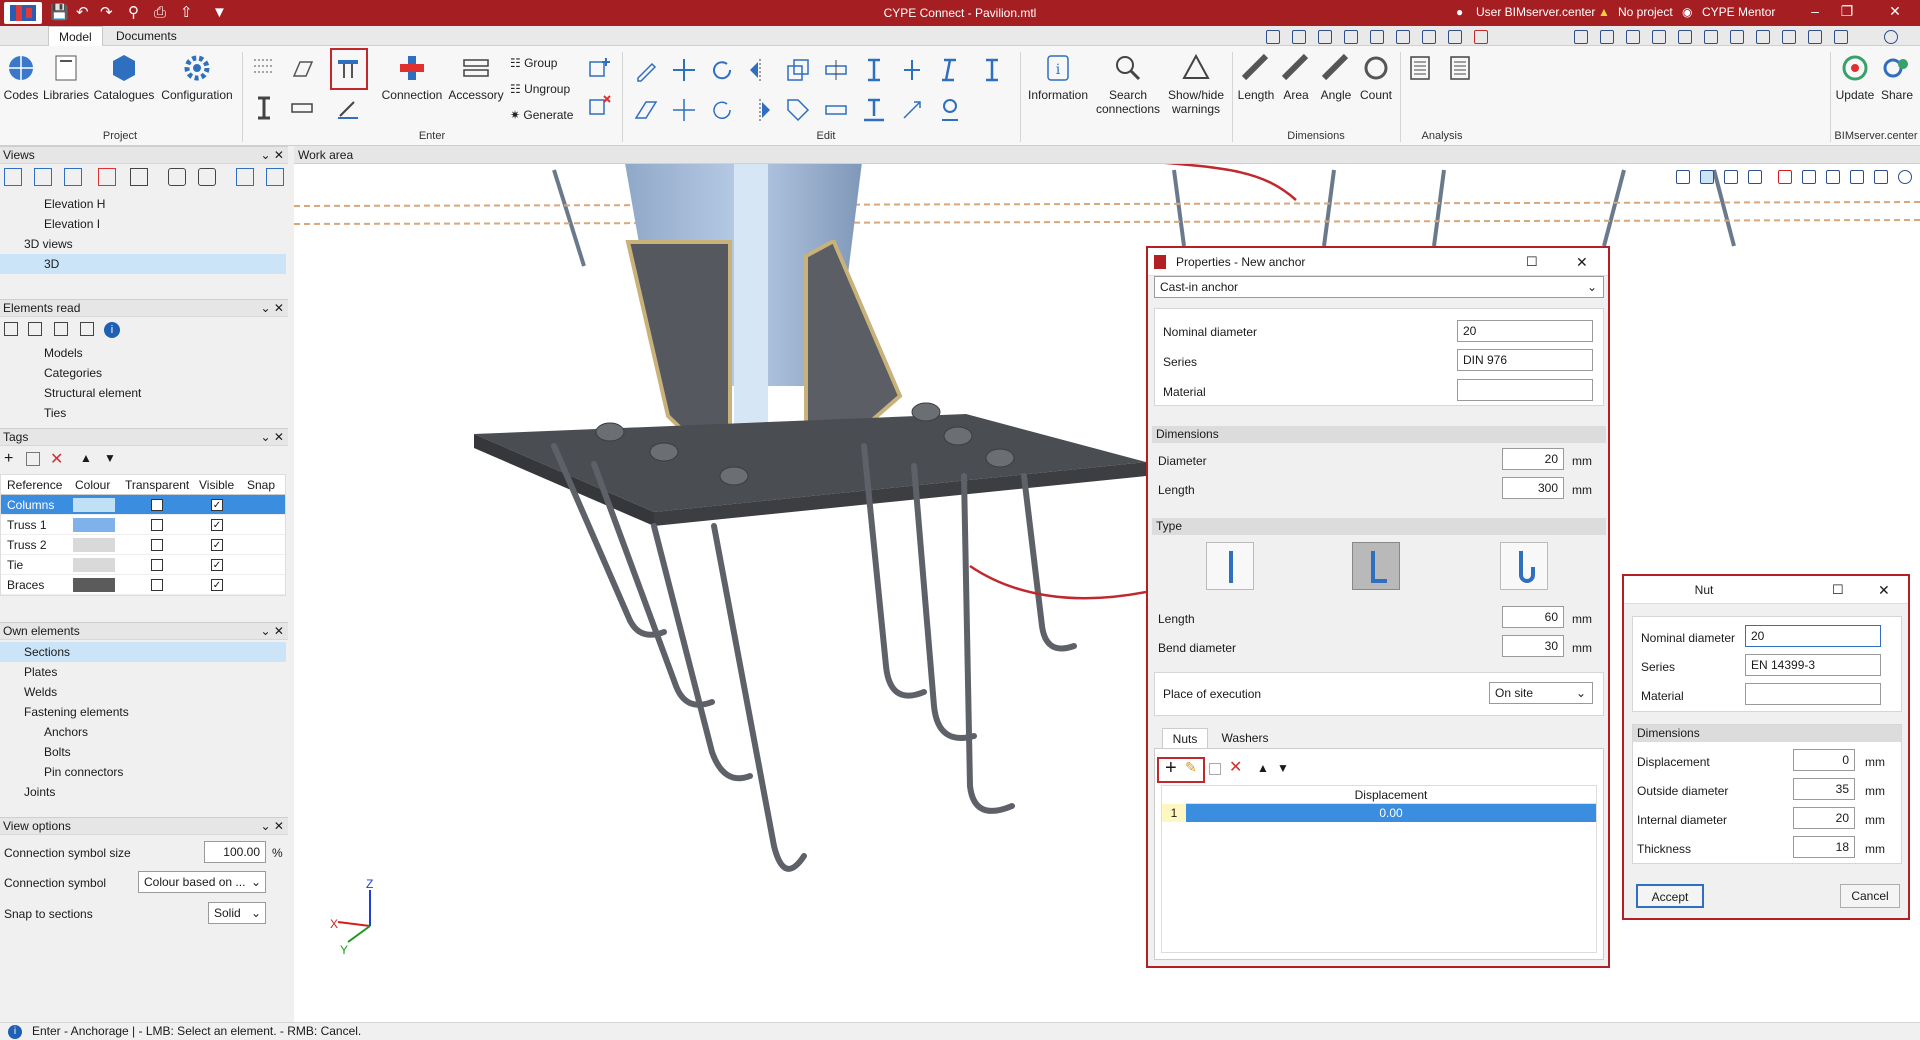 The width and height of the screenshot is (1920, 1040). I want to click on move-down-nut-icon: ▼, so click(1283, 768).